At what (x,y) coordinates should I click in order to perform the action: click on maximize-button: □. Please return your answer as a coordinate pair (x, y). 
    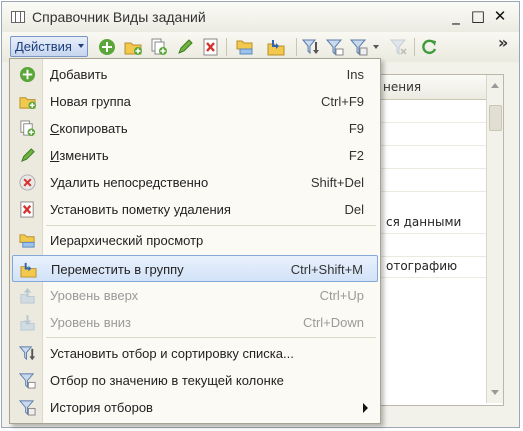
    Looking at the image, I should click on (478, 16).